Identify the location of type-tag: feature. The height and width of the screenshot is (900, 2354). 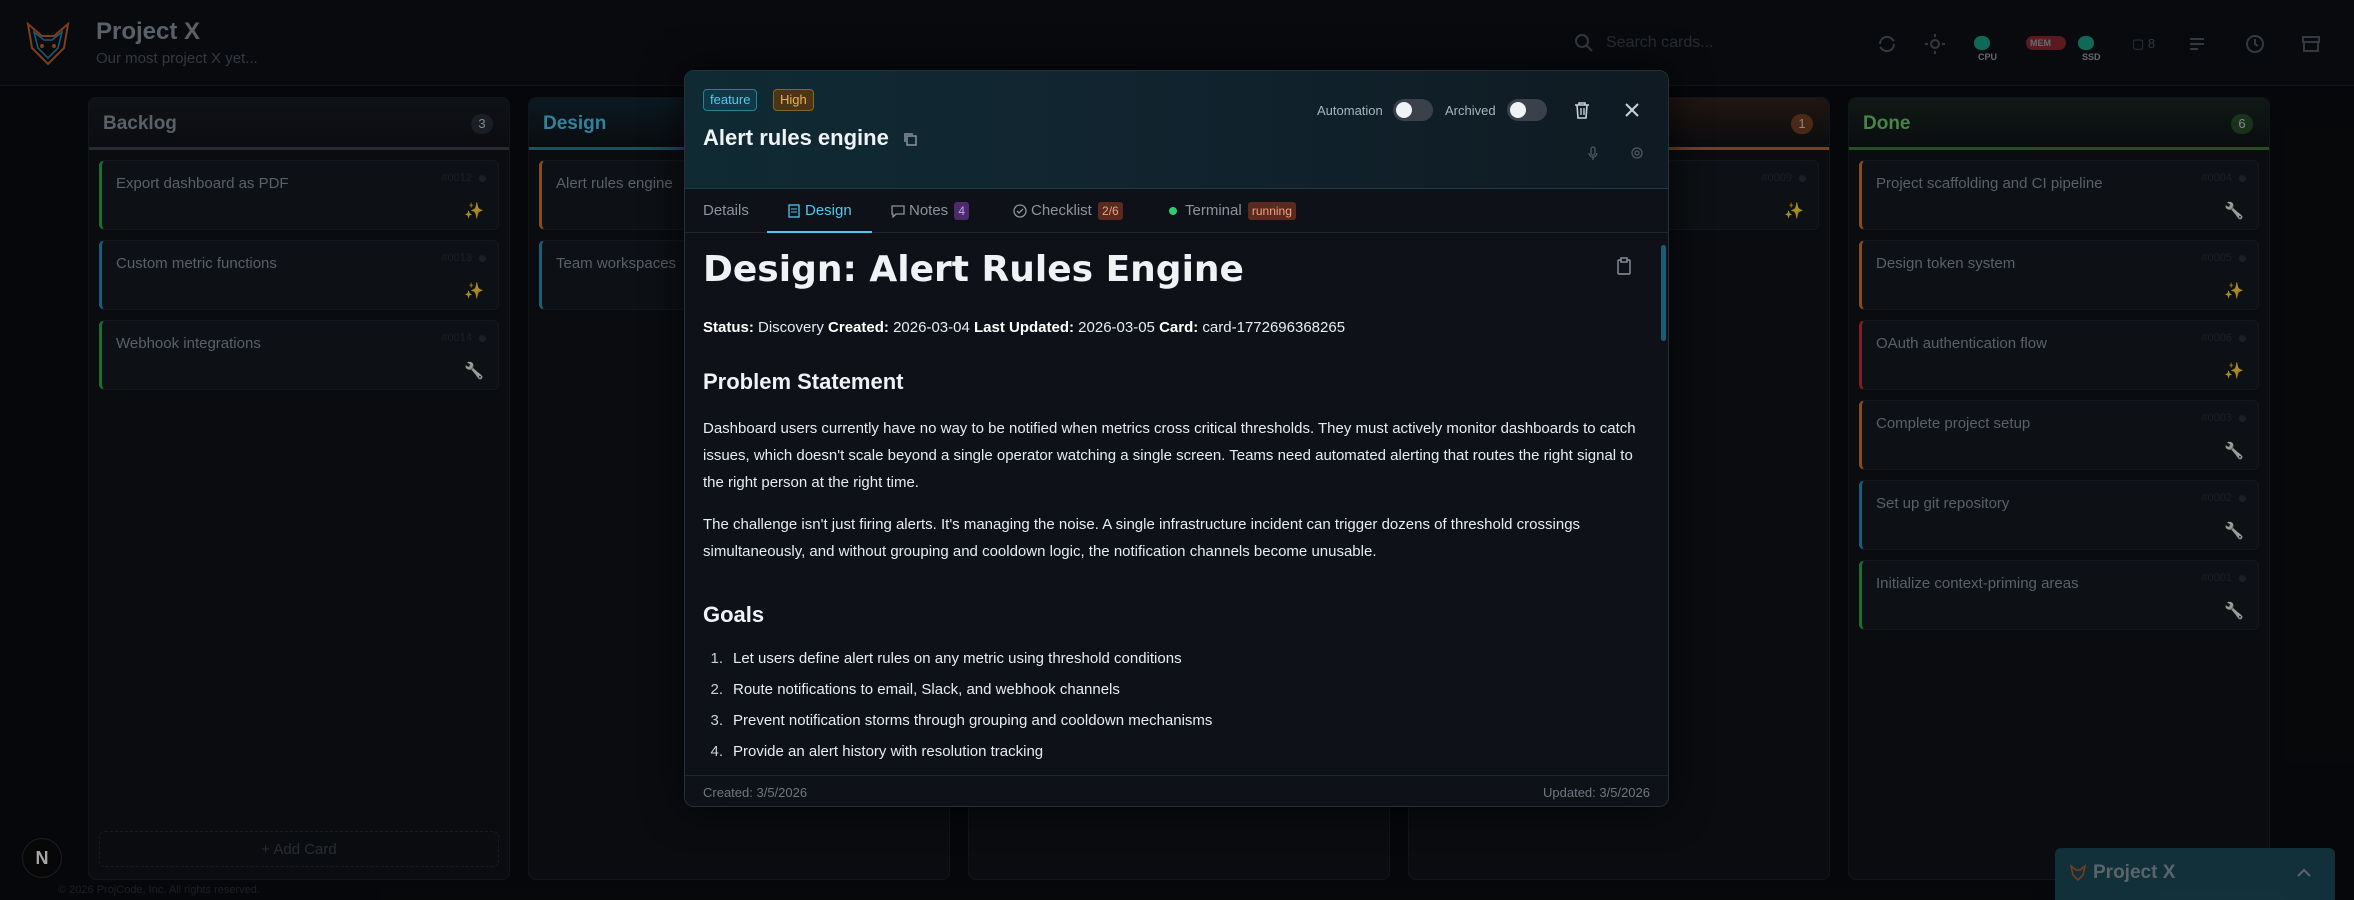
(730, 100).